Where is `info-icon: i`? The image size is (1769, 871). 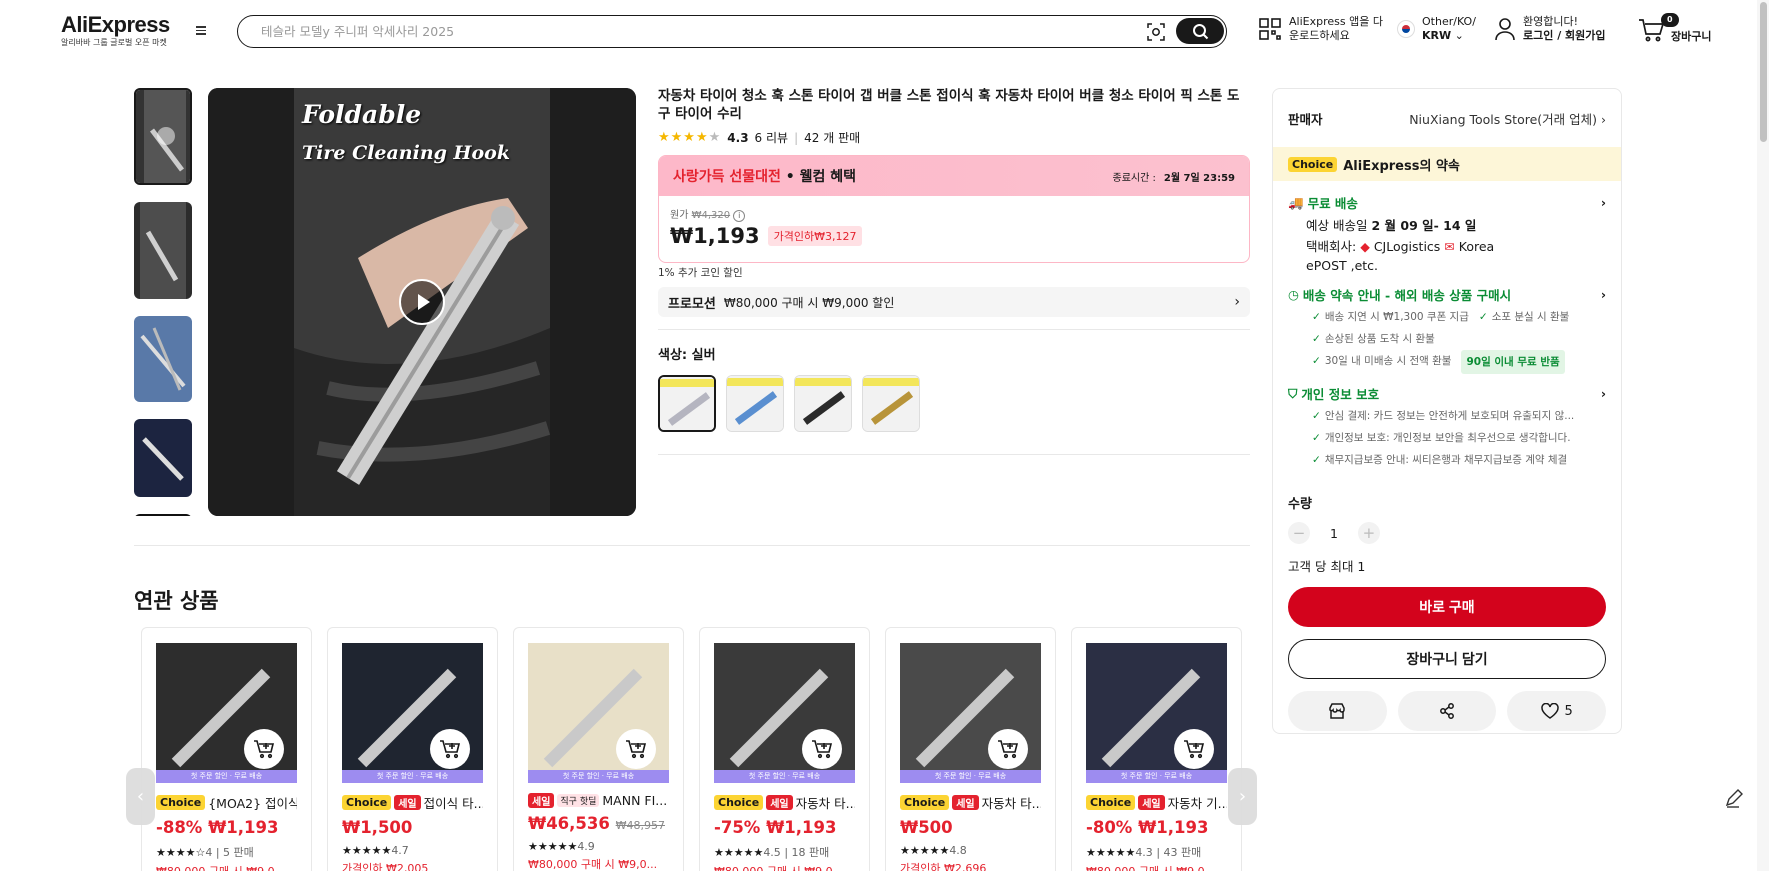 info-icon: i is located at coordinates (739, 216).